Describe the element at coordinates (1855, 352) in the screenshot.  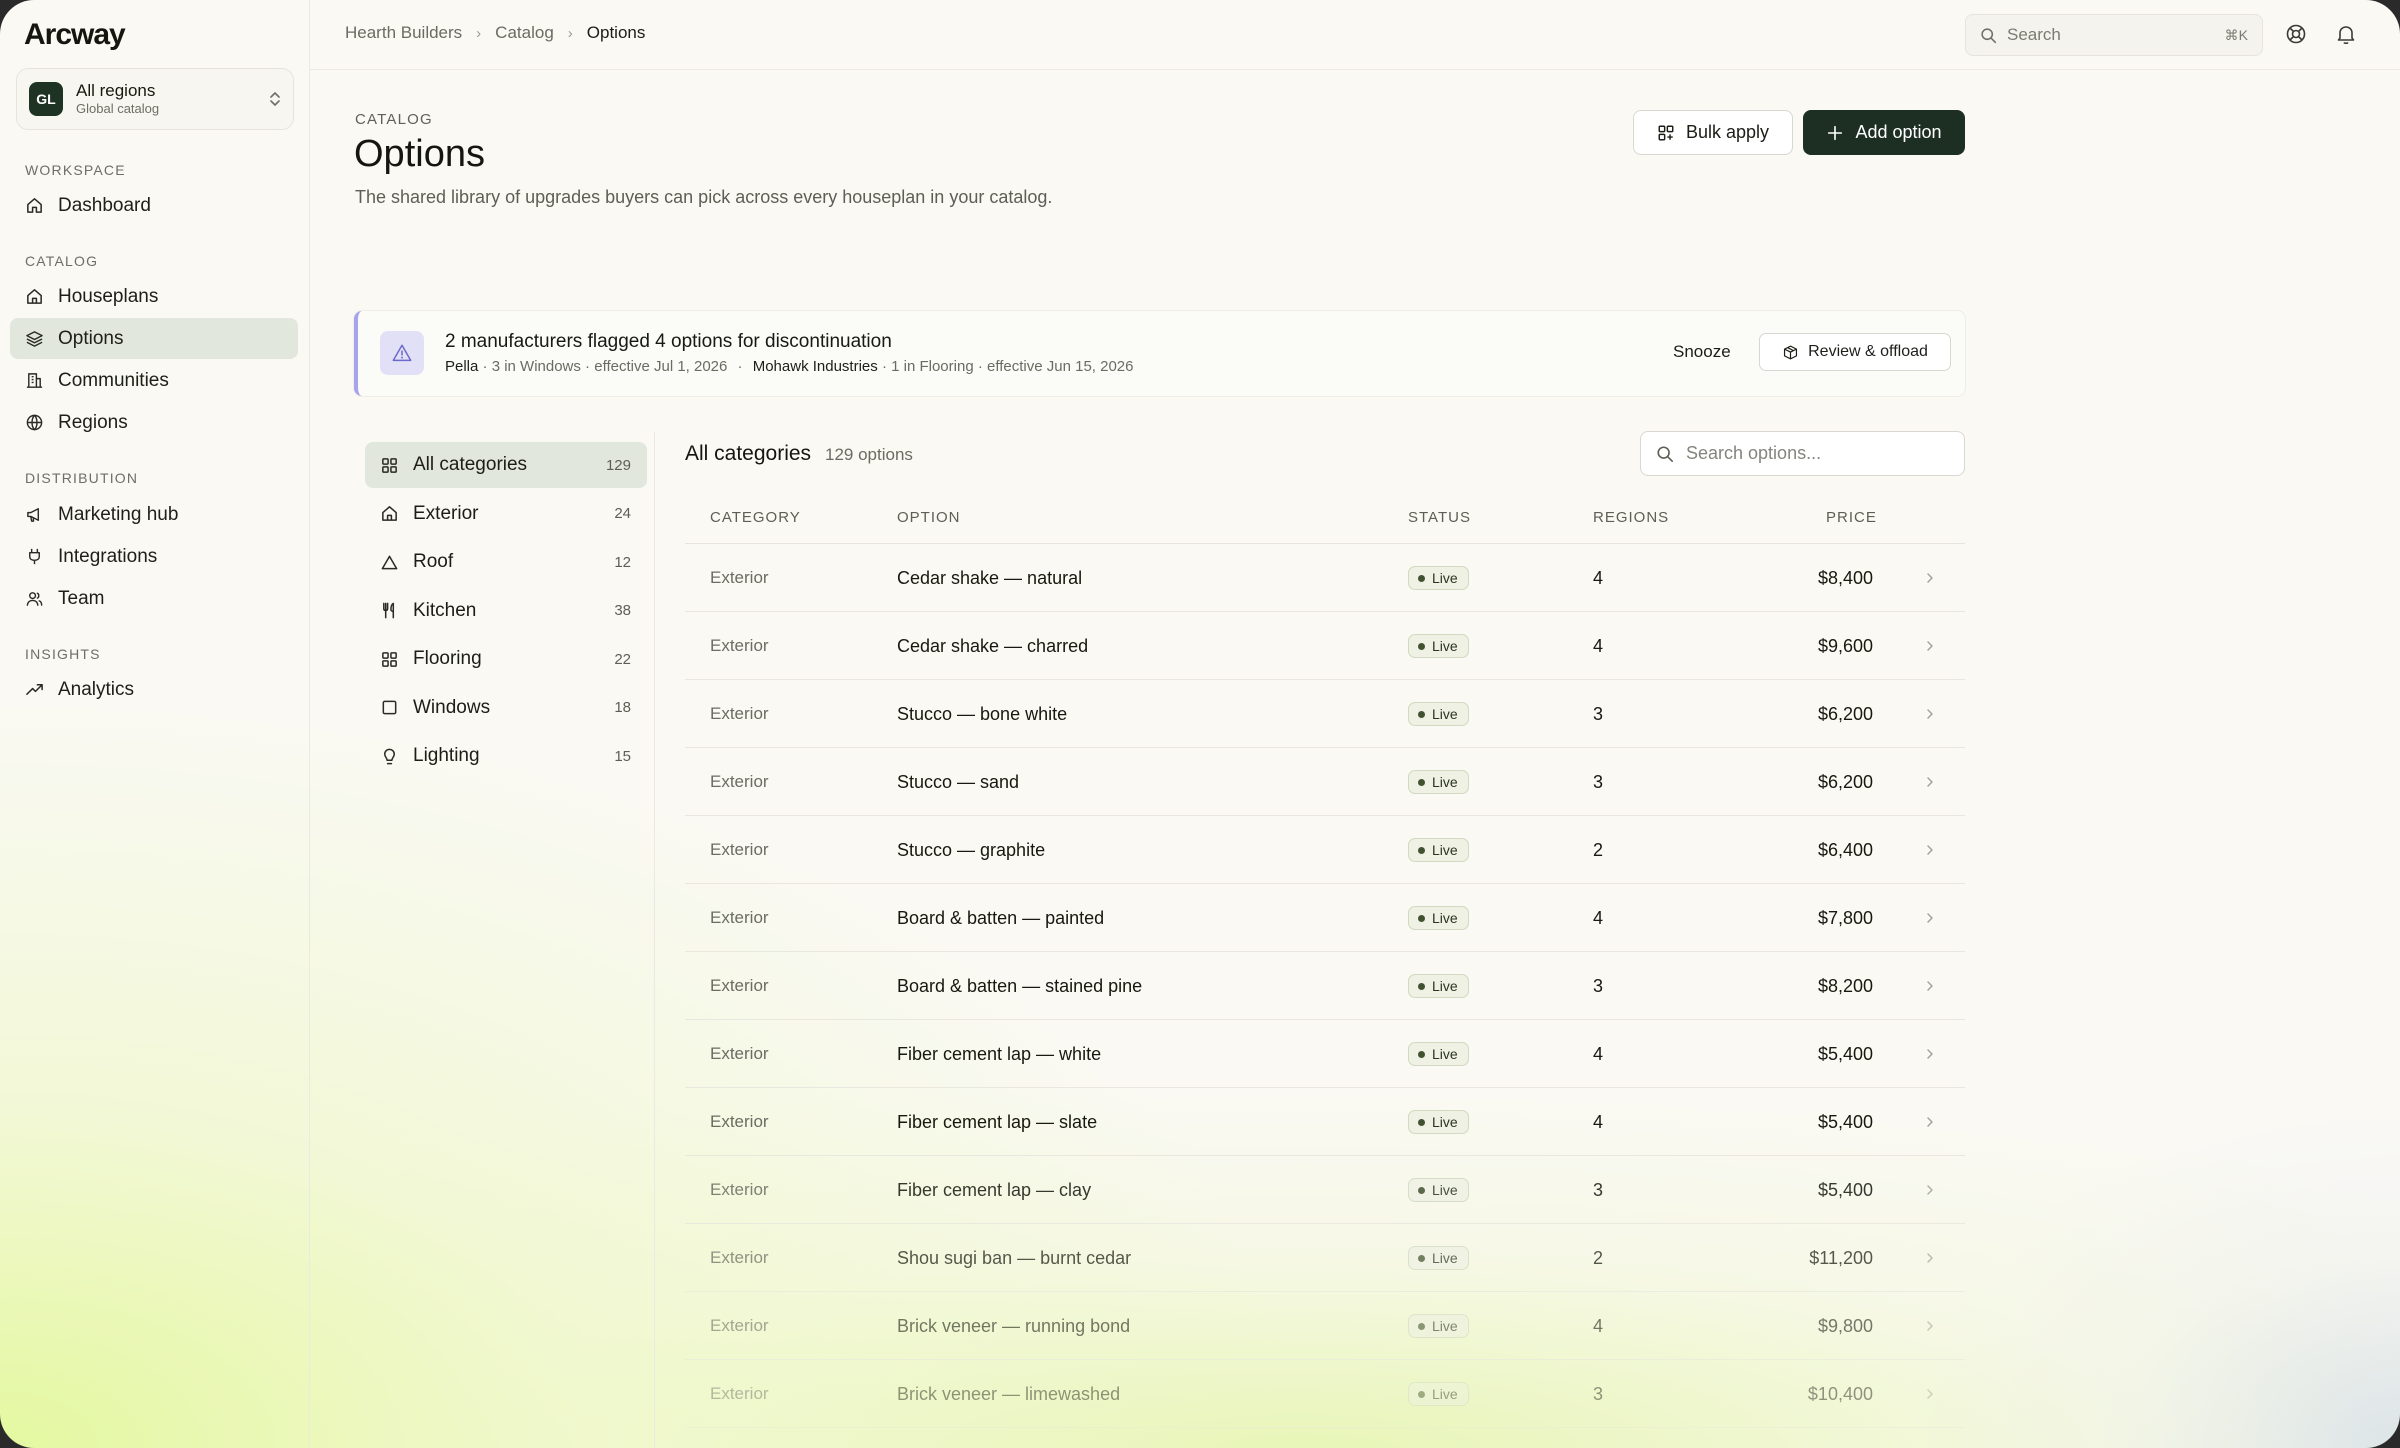
I see `review-offload-button: Review & offload` at that location.